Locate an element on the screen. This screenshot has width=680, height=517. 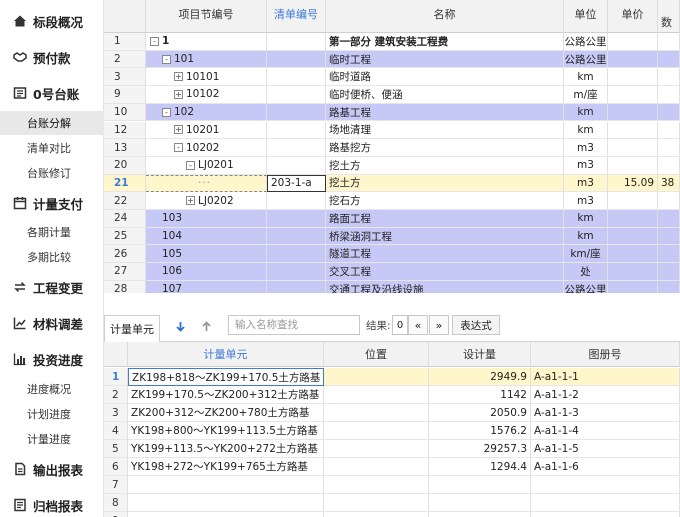
name-cell: 挖土方 is located at coordinates (445, 165).